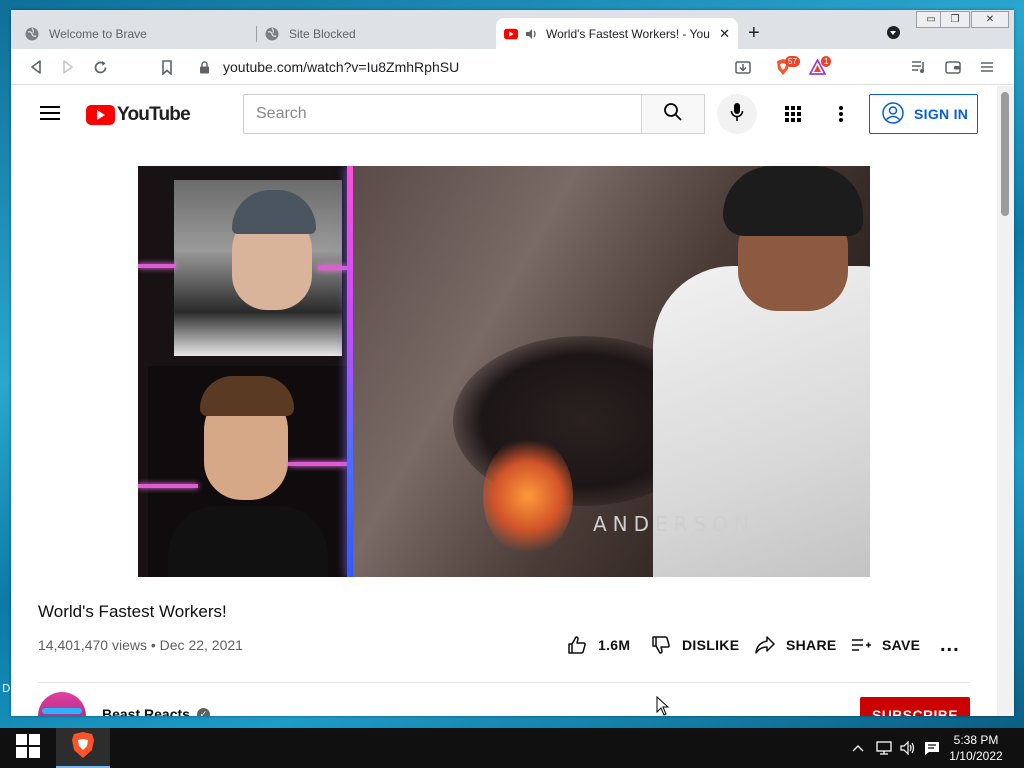  I want to click on video-meta: 14,401,470 views • Dec 22, 2021, so click(140, 645).